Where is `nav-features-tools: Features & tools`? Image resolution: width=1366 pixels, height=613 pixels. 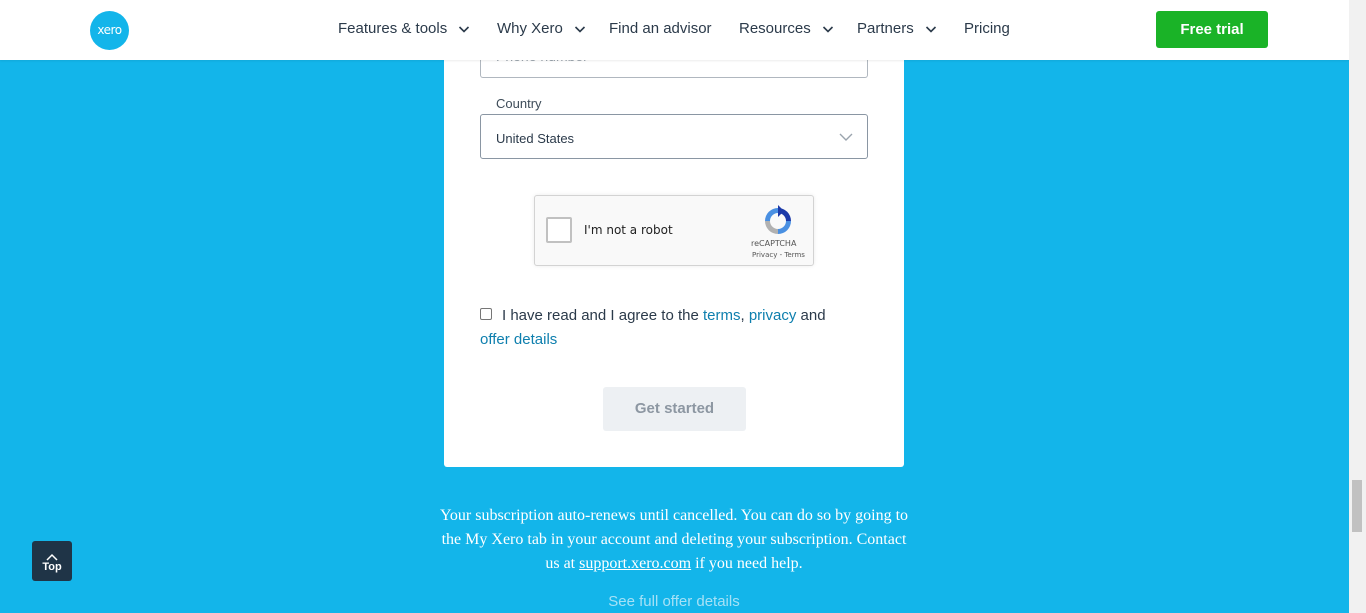 nav-features-tools: Features & tools is located at coordinates (404, 28).